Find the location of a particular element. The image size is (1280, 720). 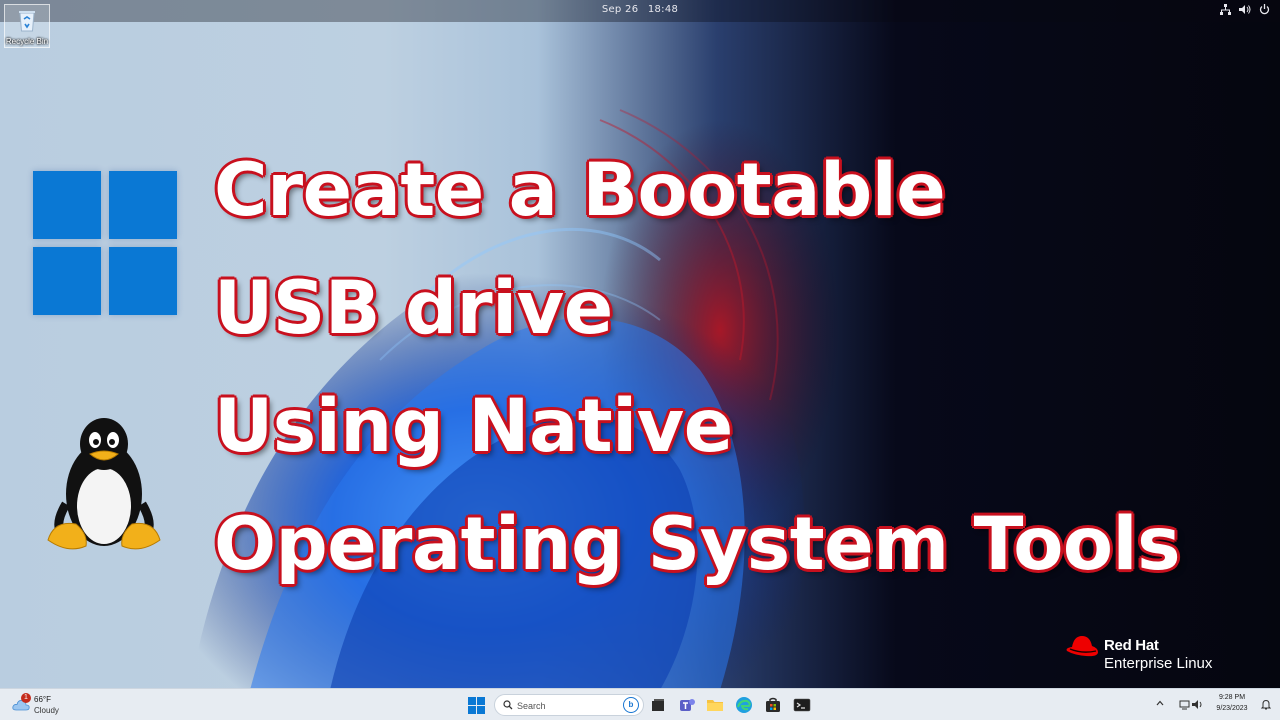

taskbar-search: b is located at coordinates (569, 705).